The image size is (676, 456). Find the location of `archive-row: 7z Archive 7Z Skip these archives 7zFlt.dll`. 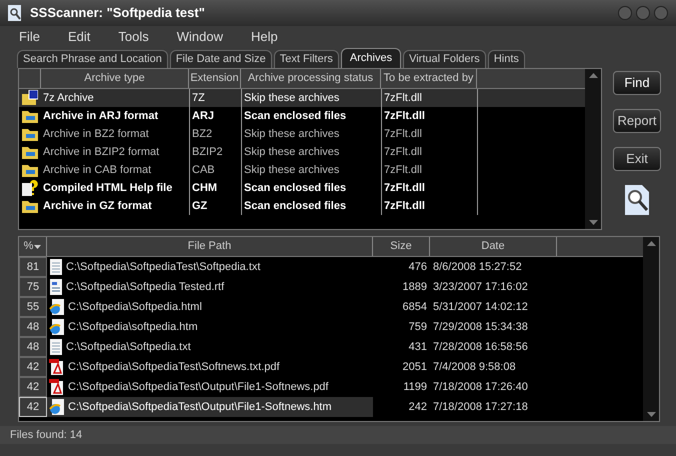

archive-row: 7z Archive 7Z Skip these archives 7zFlt.dll is located at coordinates (302, 98).